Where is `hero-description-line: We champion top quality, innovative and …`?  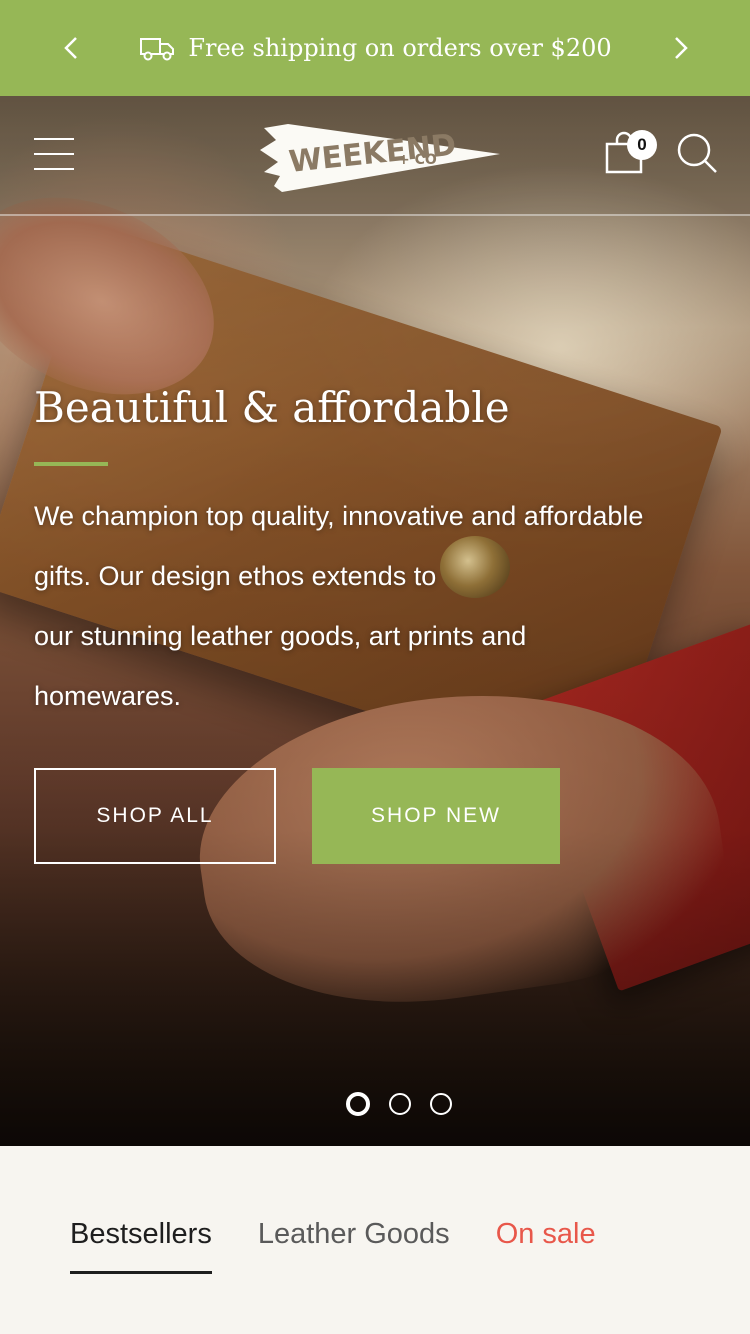
hero-description-line: We champion top quality, innovative and … is located at coordinates (339, 516).